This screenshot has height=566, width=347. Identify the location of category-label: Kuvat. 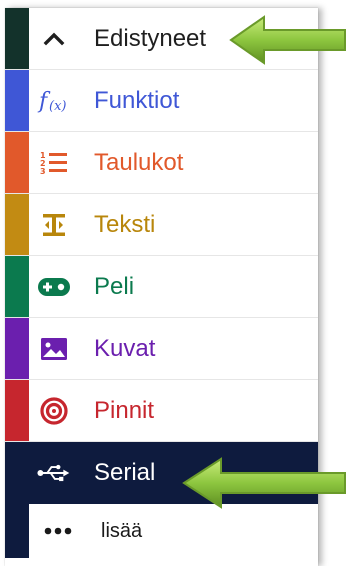
(125, 348).